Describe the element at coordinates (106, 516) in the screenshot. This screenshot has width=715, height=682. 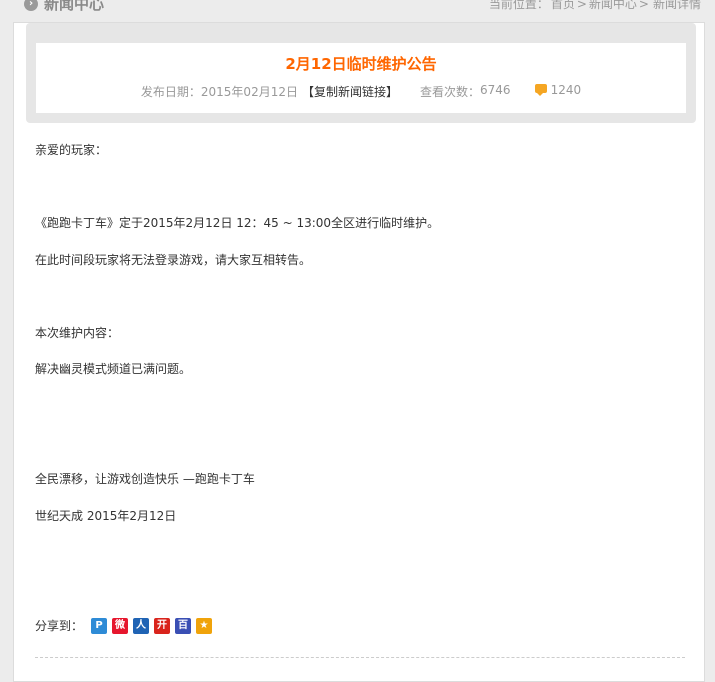
I see `signature: 世纪天成 2015年2月12日` at that location.